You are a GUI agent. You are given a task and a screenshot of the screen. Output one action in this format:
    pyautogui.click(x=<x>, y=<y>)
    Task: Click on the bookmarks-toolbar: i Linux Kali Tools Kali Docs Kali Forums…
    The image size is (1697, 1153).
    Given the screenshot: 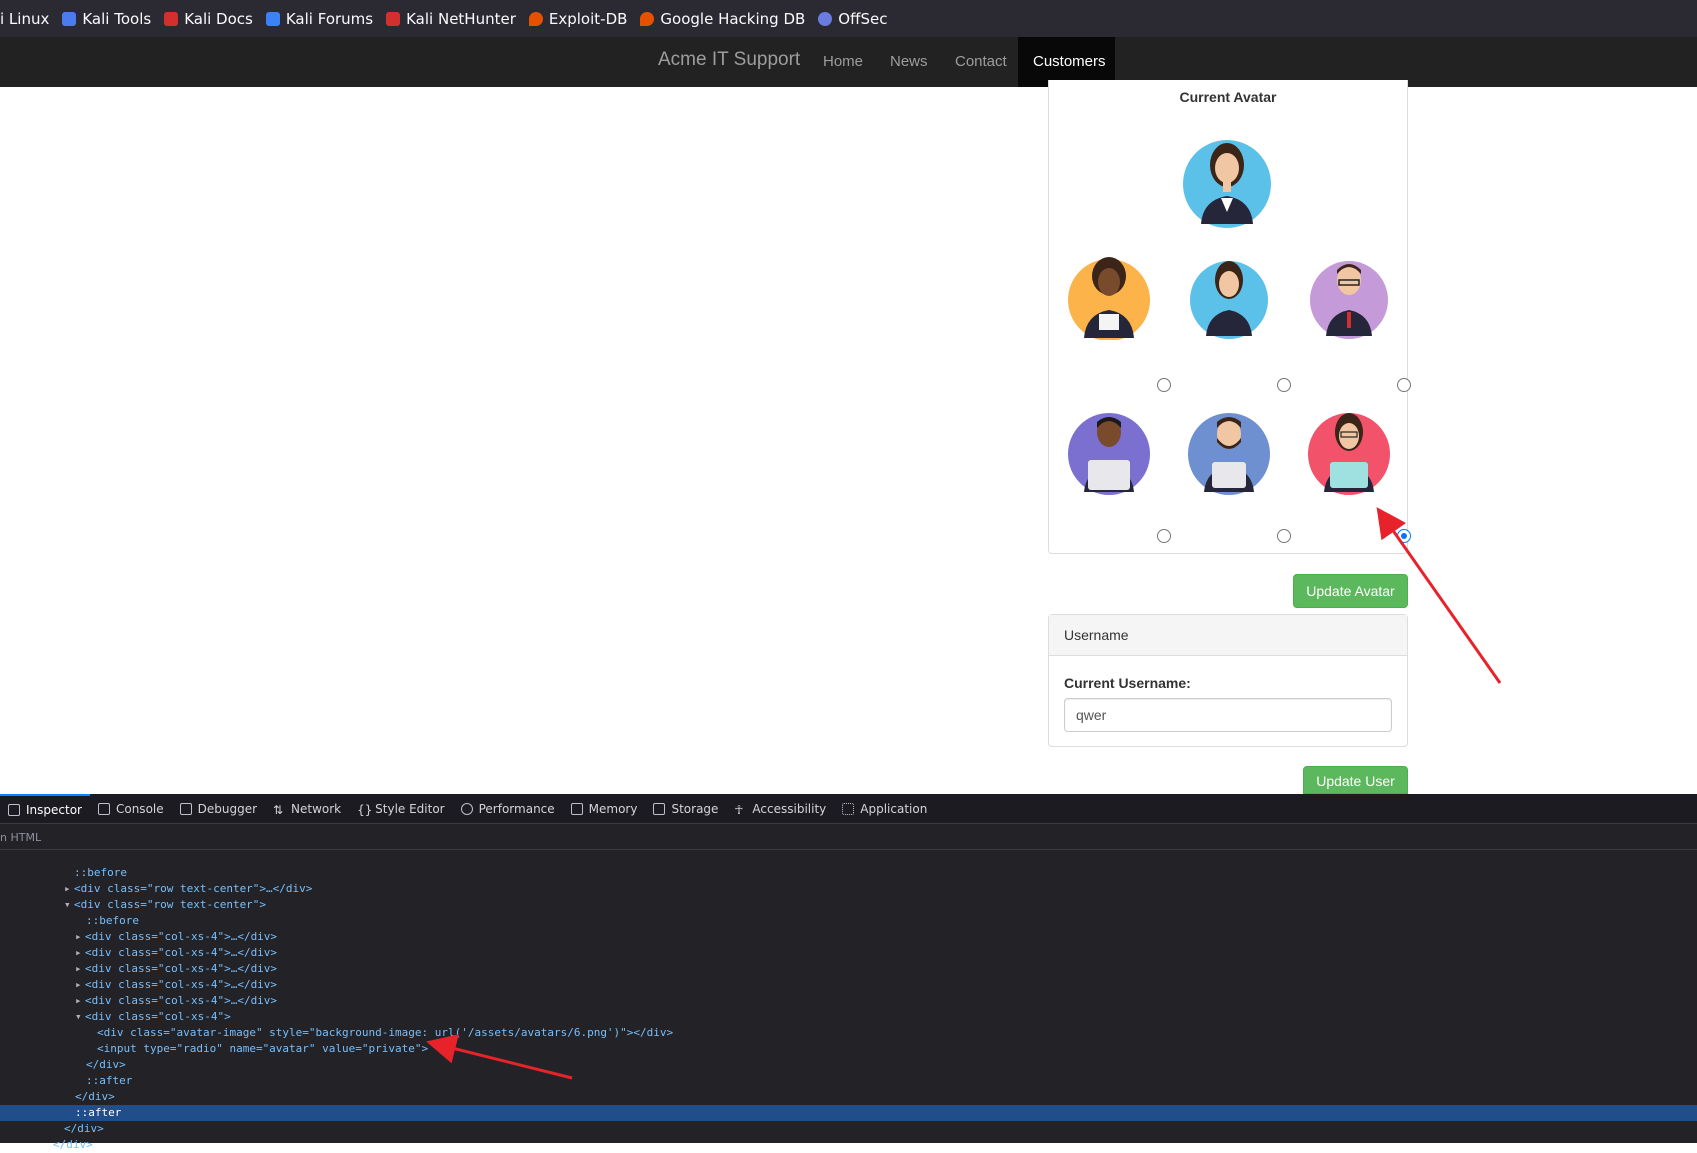 What is the action you would take?
    pyautogui.click(x=848, y=18)
    